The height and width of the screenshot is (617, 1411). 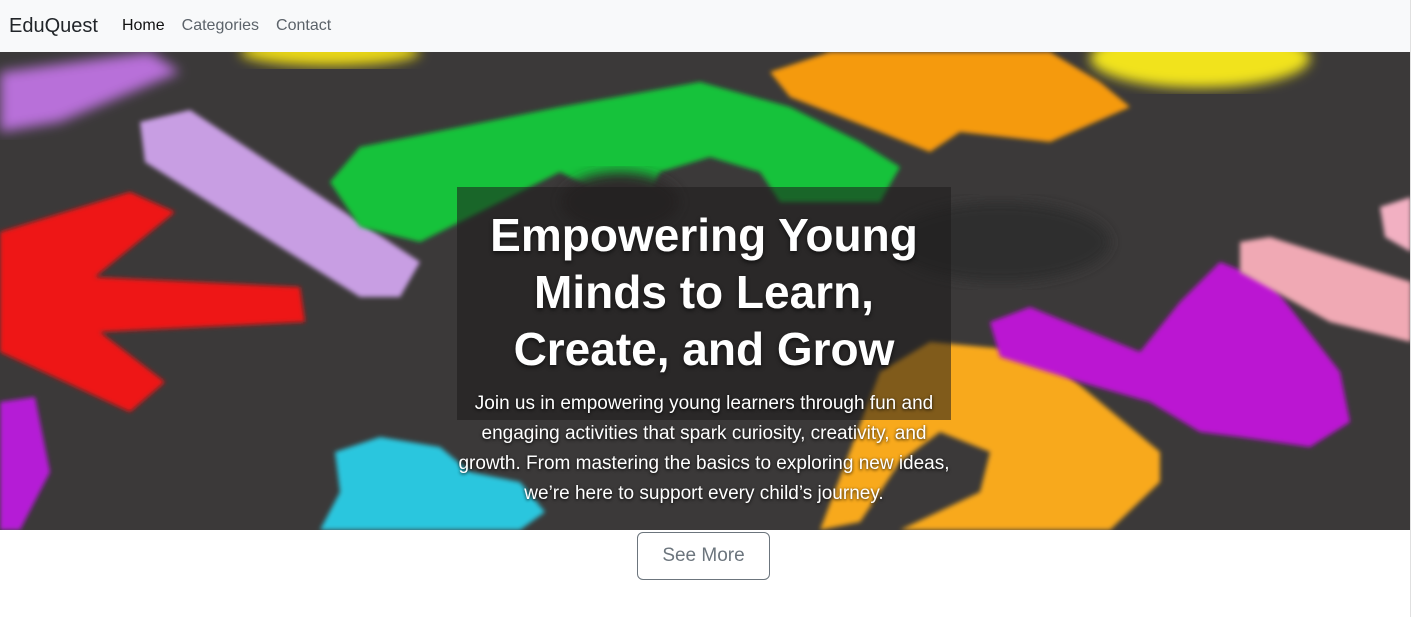 I want to click on brand-logo: EduQuest, so click(x=53, y=26).